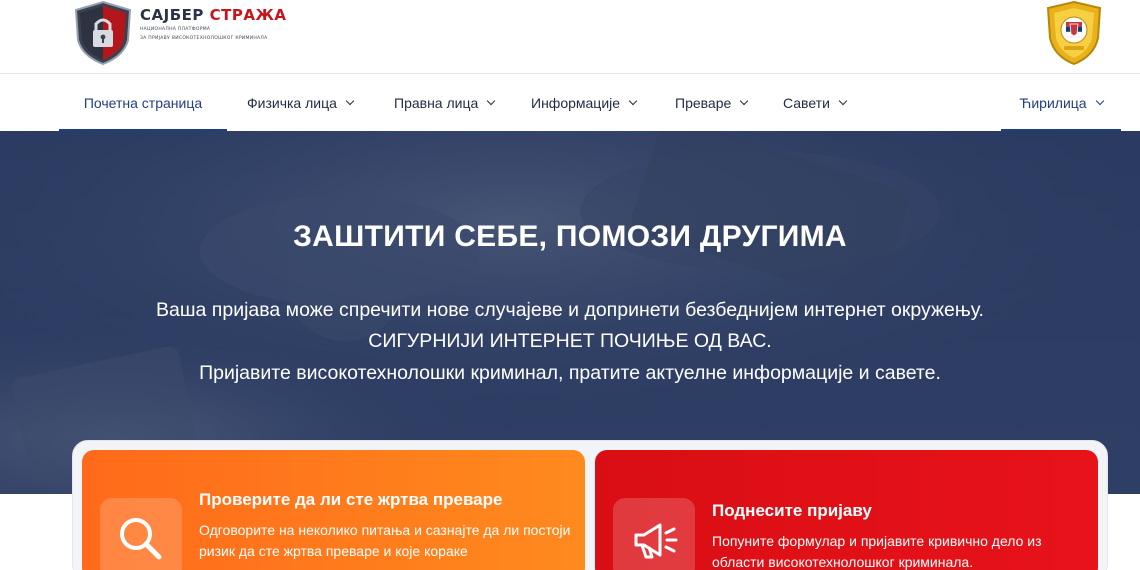  What do you see at coordinates (654, 534) in the screenshot?
I see `megaphone-icon` at bounding box center [654, 534].